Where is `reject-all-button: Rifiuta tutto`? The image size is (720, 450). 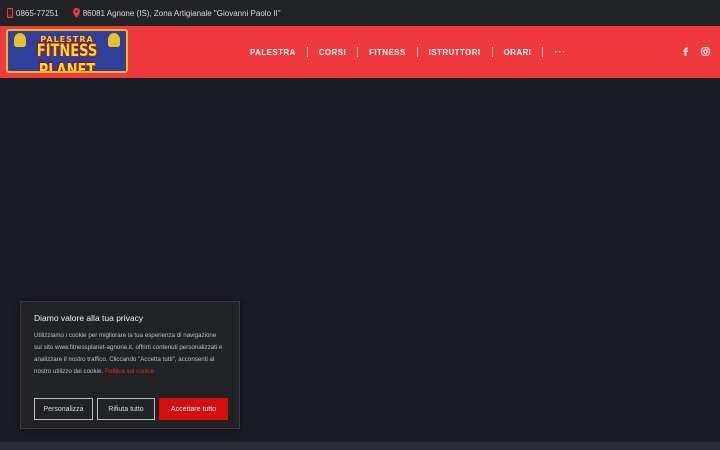 reject-all-button: Rifiuta tutto is located at coordinates (126, 409).